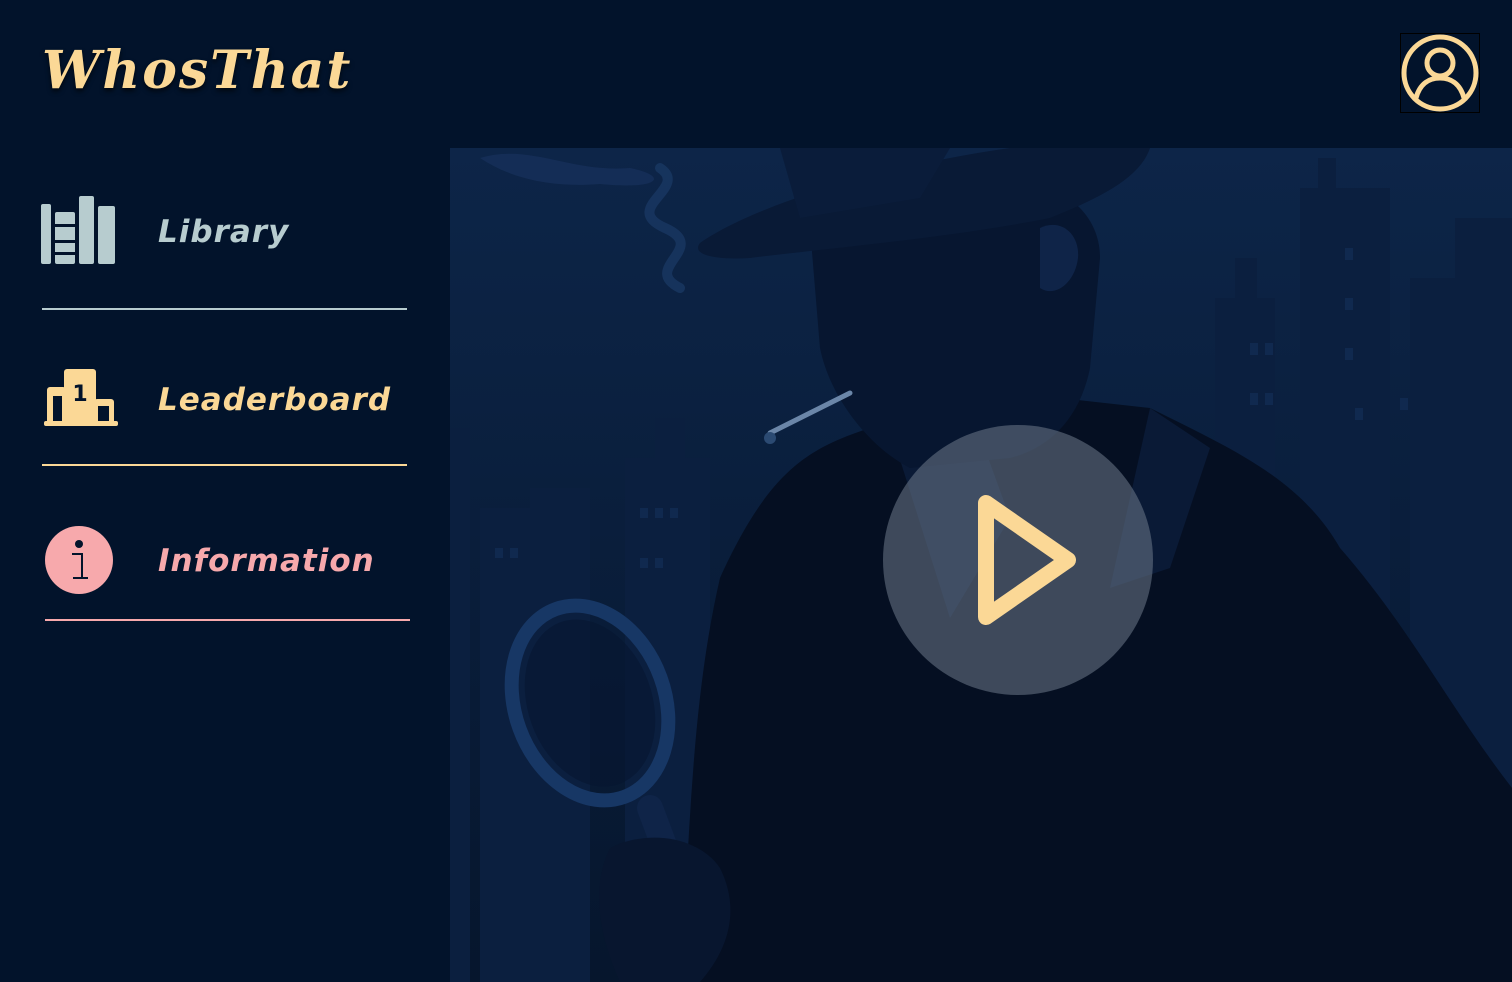 Image resolution: width=1512 pixels, height=982 pixels. What do you see at coordinates (275, 400) in the screenshot?
I see `nav-label-leaderboard: Leaderboard` at bounding box center [275, 400].